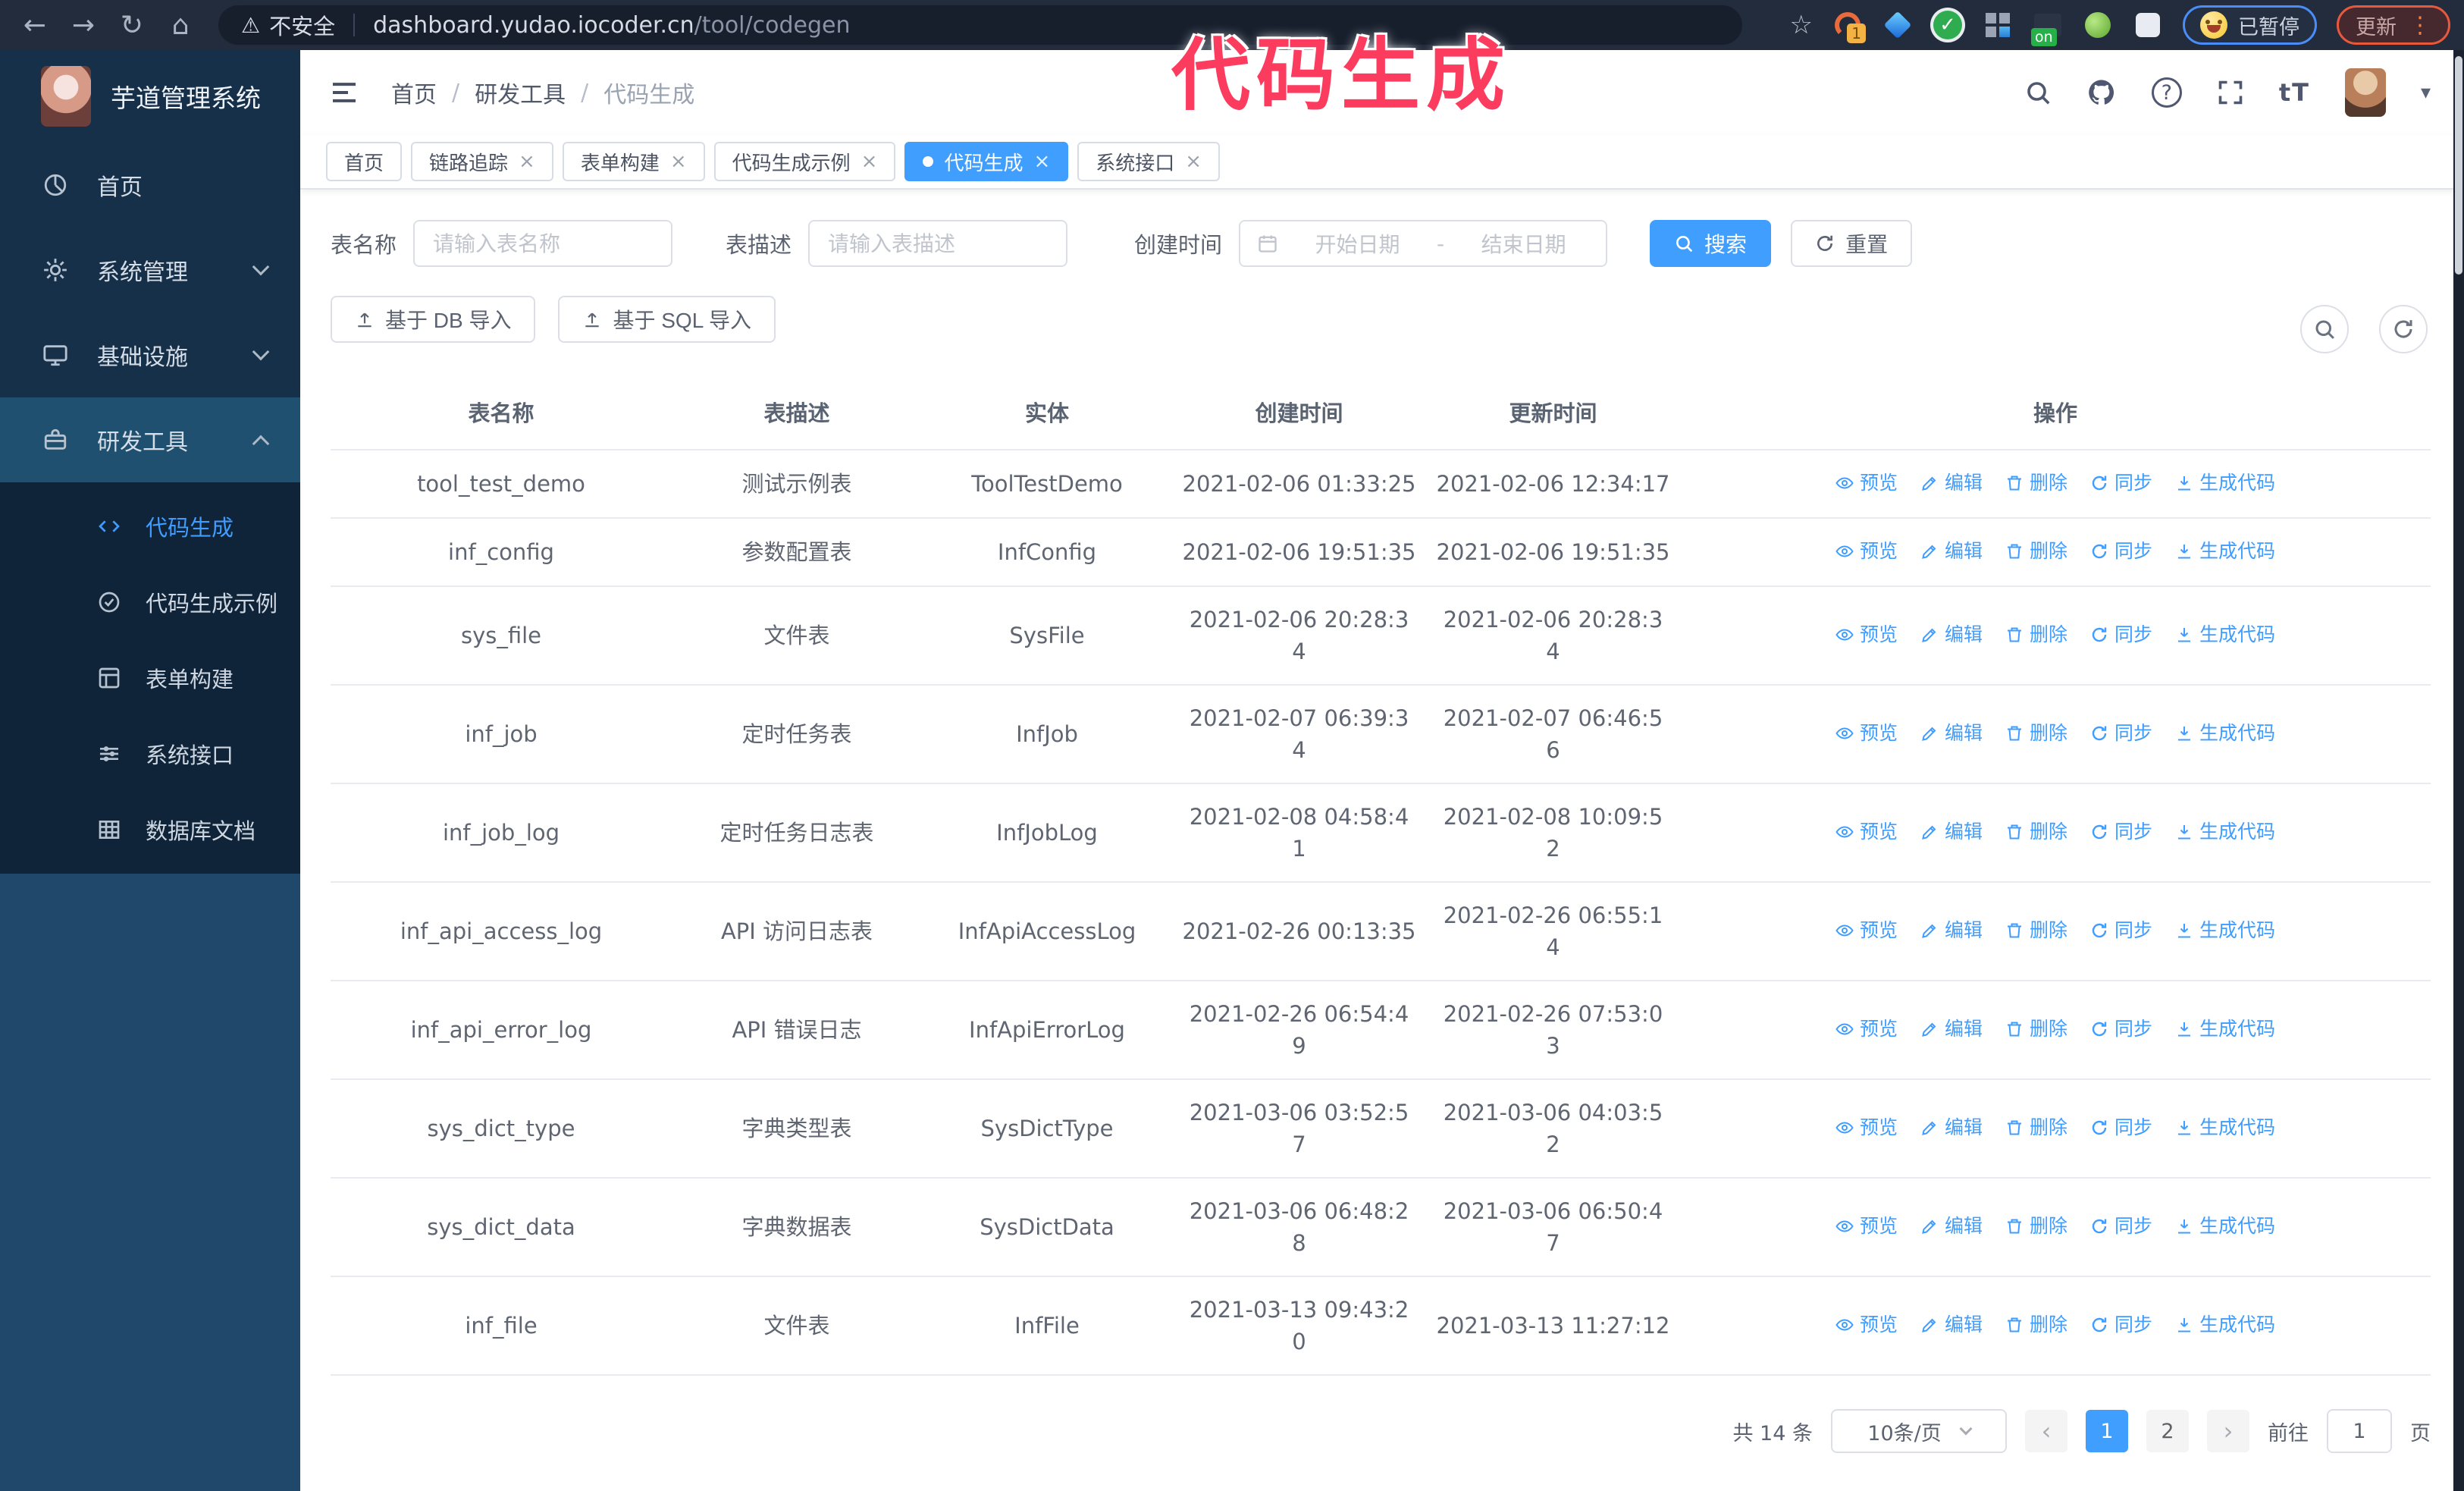  Describe the element at coordinates (1898, 25) in the screenshot. I see `extension-gem-icon` at that location.